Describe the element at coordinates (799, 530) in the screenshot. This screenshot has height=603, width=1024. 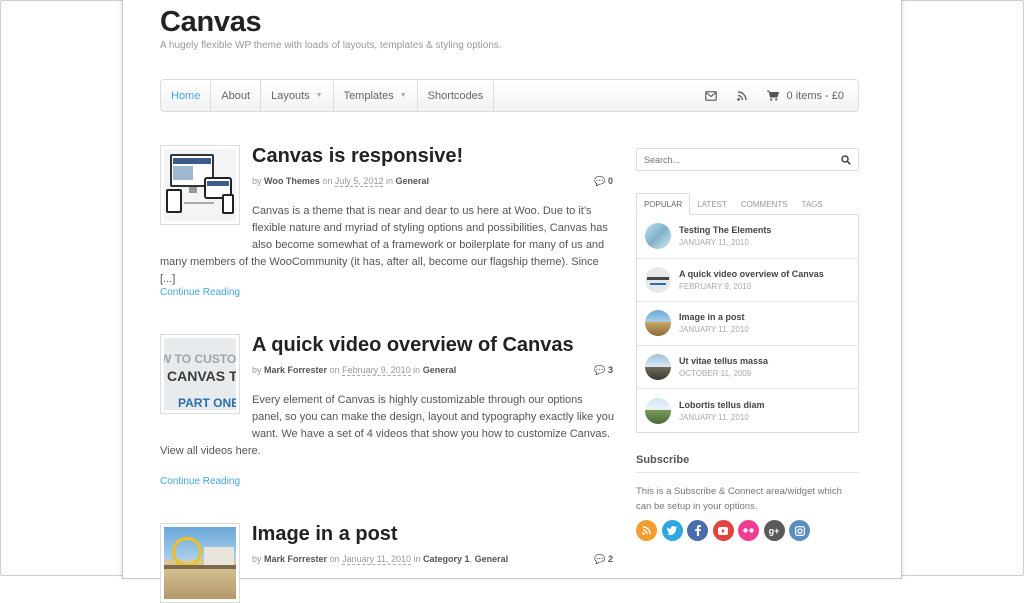
I see `instagram-icon` at that location.